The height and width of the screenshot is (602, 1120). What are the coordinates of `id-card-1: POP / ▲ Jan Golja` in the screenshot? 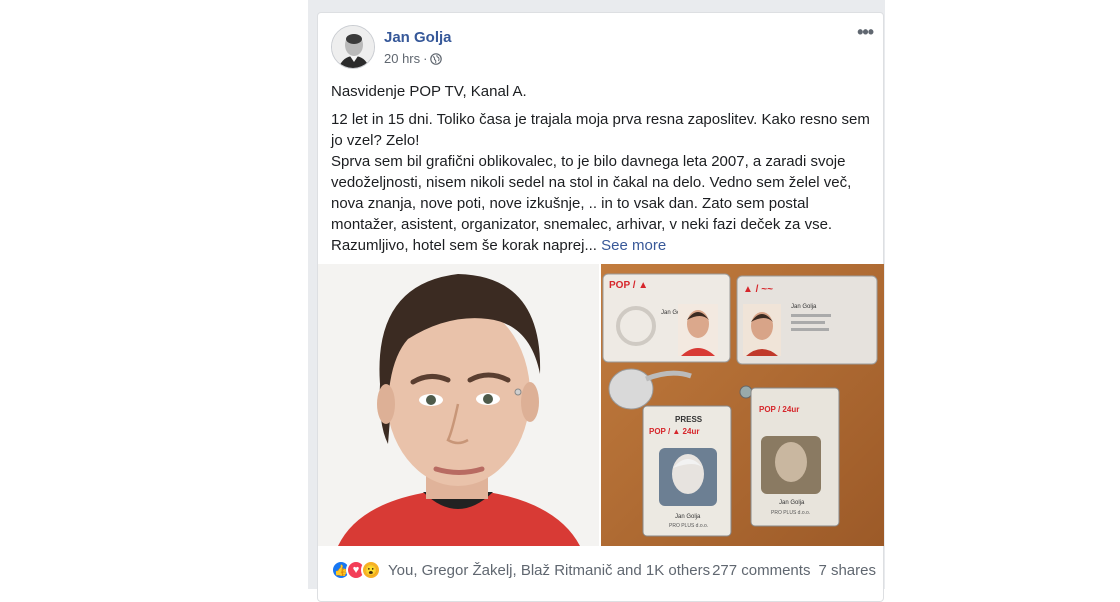 It's located at (666, 318).